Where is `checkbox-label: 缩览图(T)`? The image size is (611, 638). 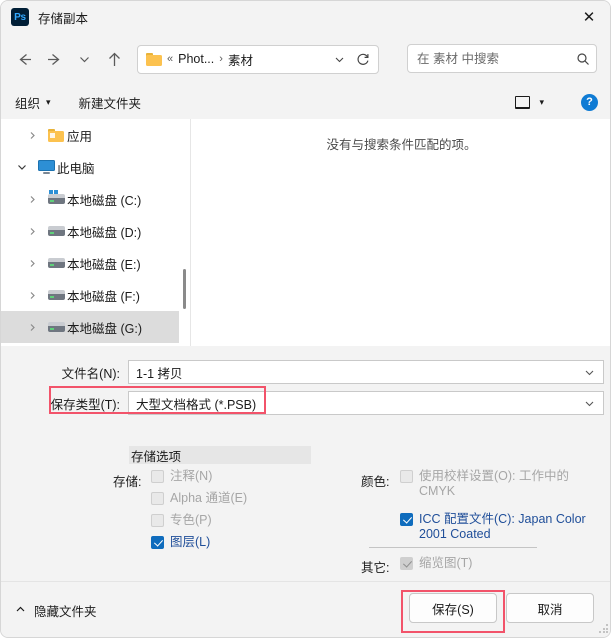 checkbox-label: 缩览图(T) is located at coordinates (446, 563).